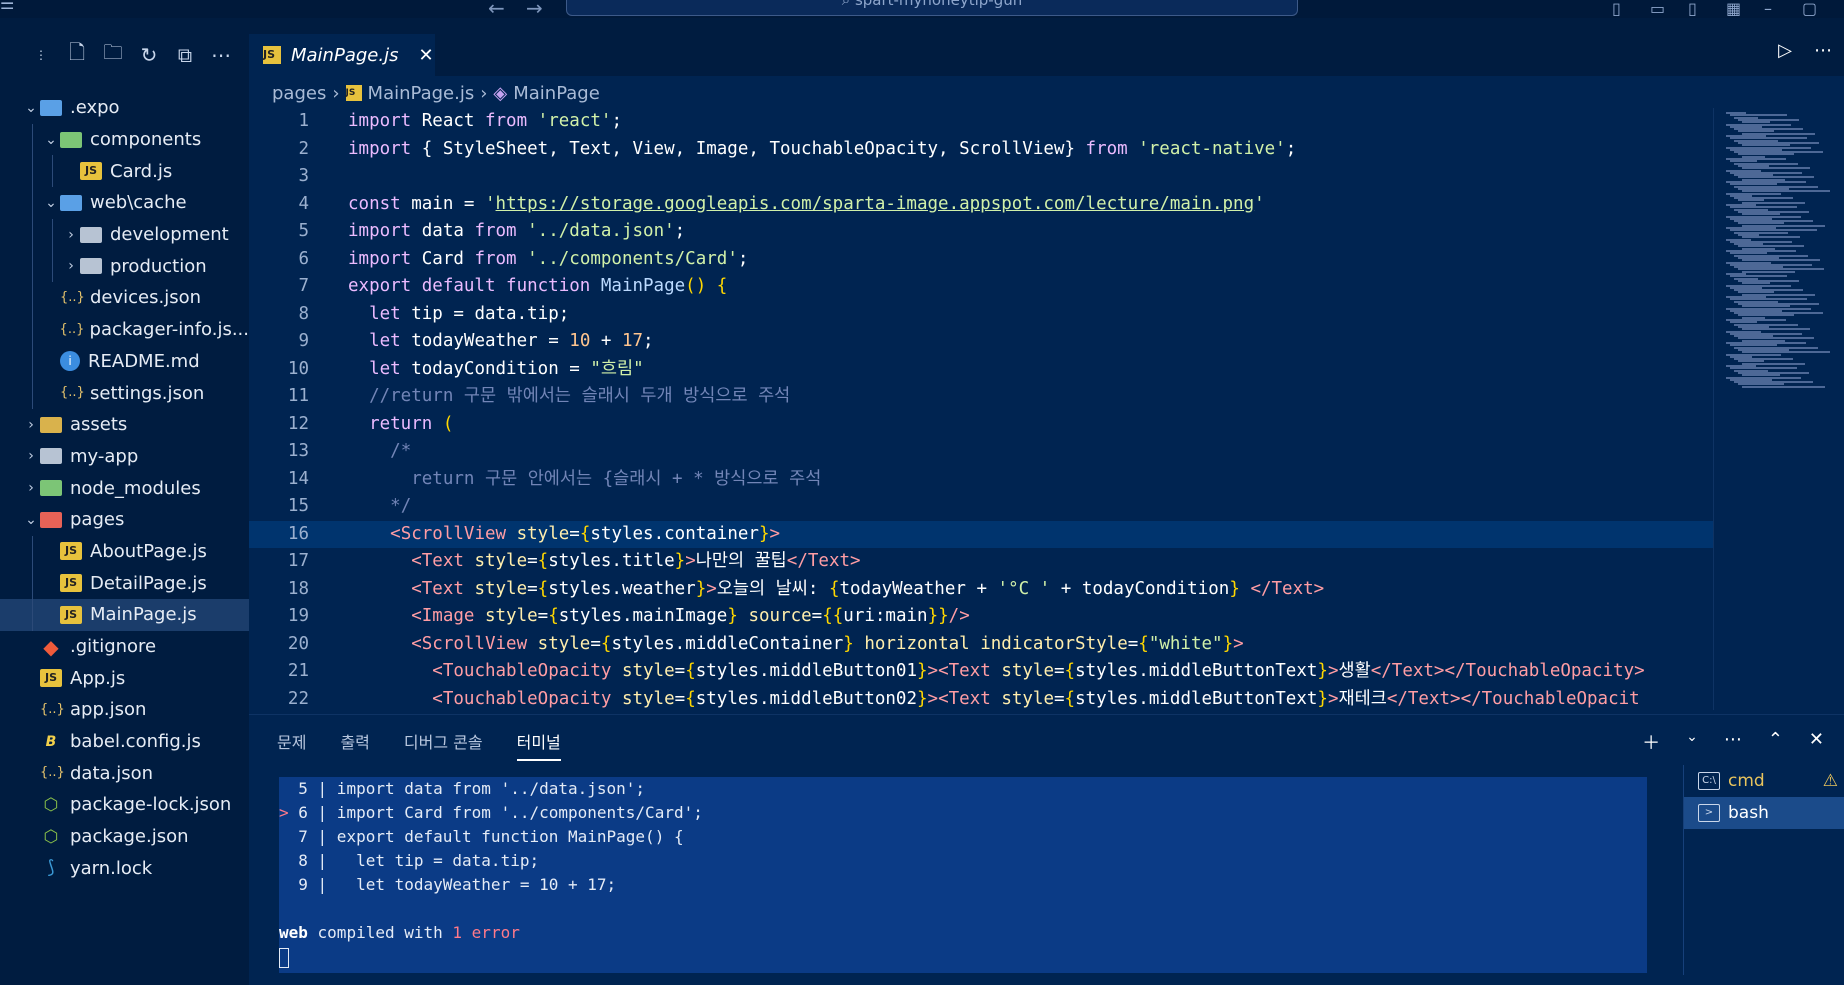  I want to click on tab-mainpage: JS MainPage.js ✕, so click(342, 55).